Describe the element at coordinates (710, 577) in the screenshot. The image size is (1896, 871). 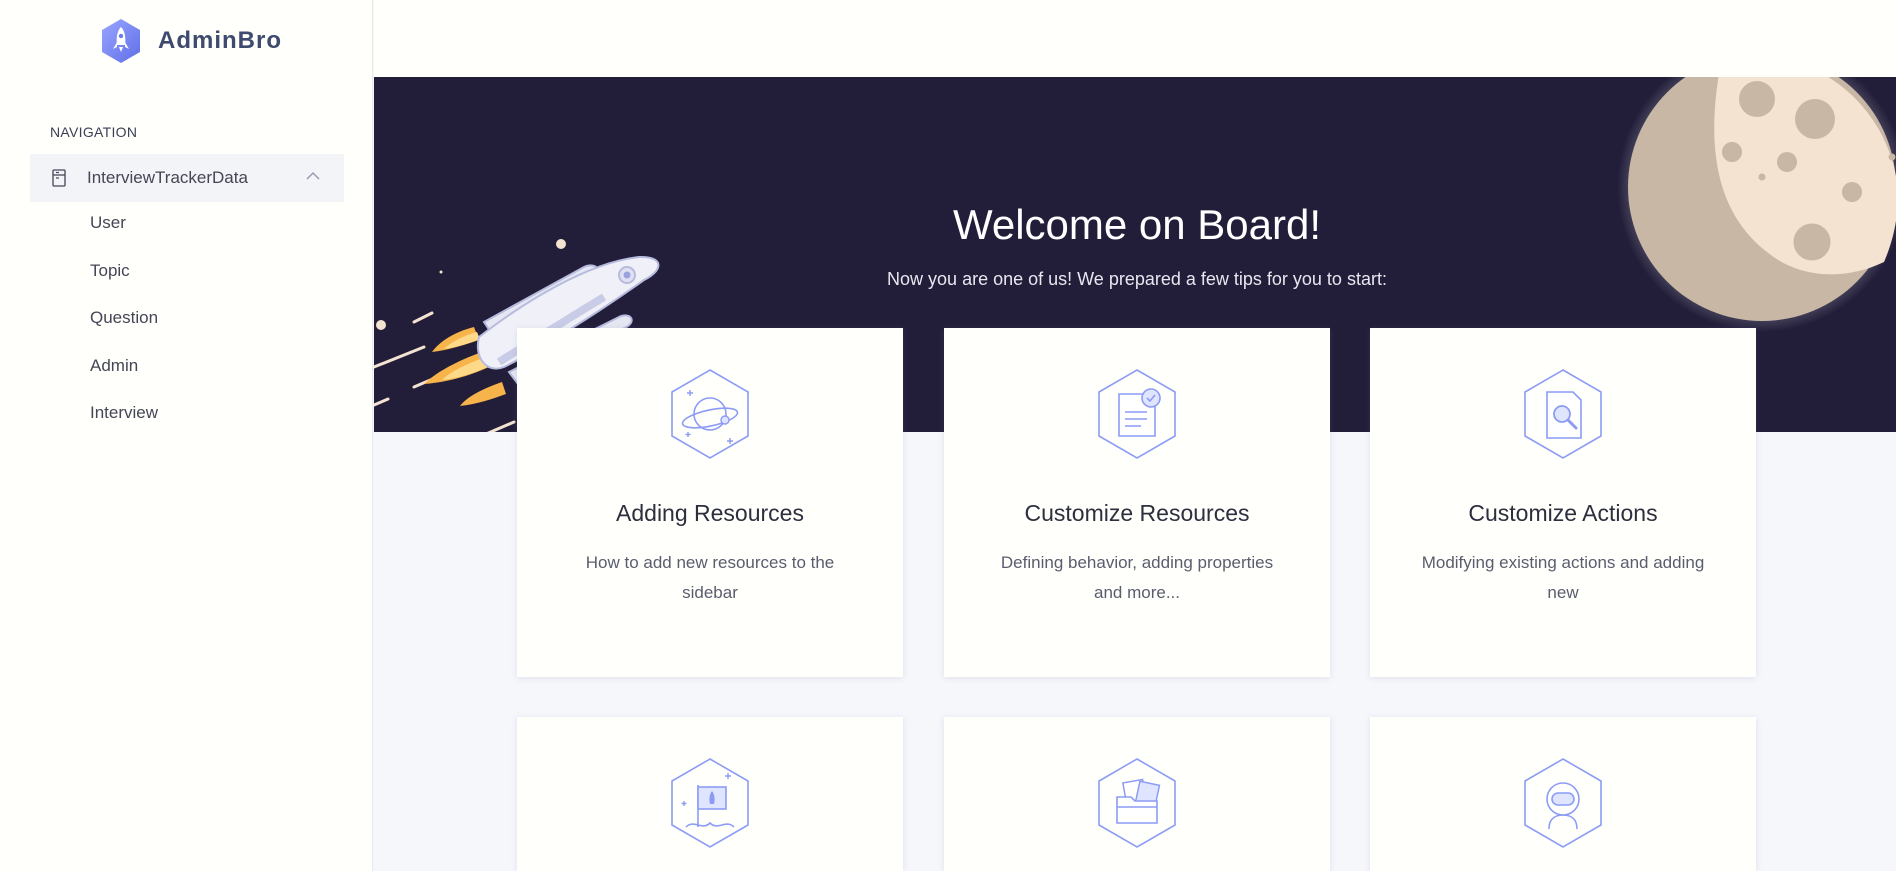
I see `card-description: How to add new resources to the sidebar` at that location.